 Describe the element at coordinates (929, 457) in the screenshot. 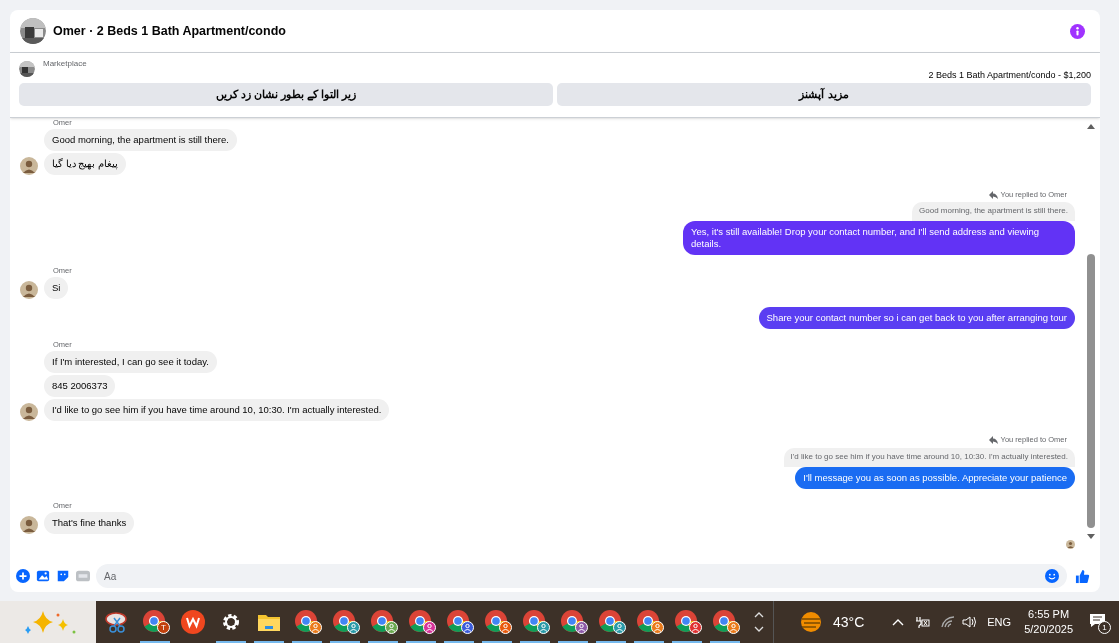

I see `quoted-message: I'd like to go see him if you have time around 10, 10:30. I'm actually interested.` at that location.